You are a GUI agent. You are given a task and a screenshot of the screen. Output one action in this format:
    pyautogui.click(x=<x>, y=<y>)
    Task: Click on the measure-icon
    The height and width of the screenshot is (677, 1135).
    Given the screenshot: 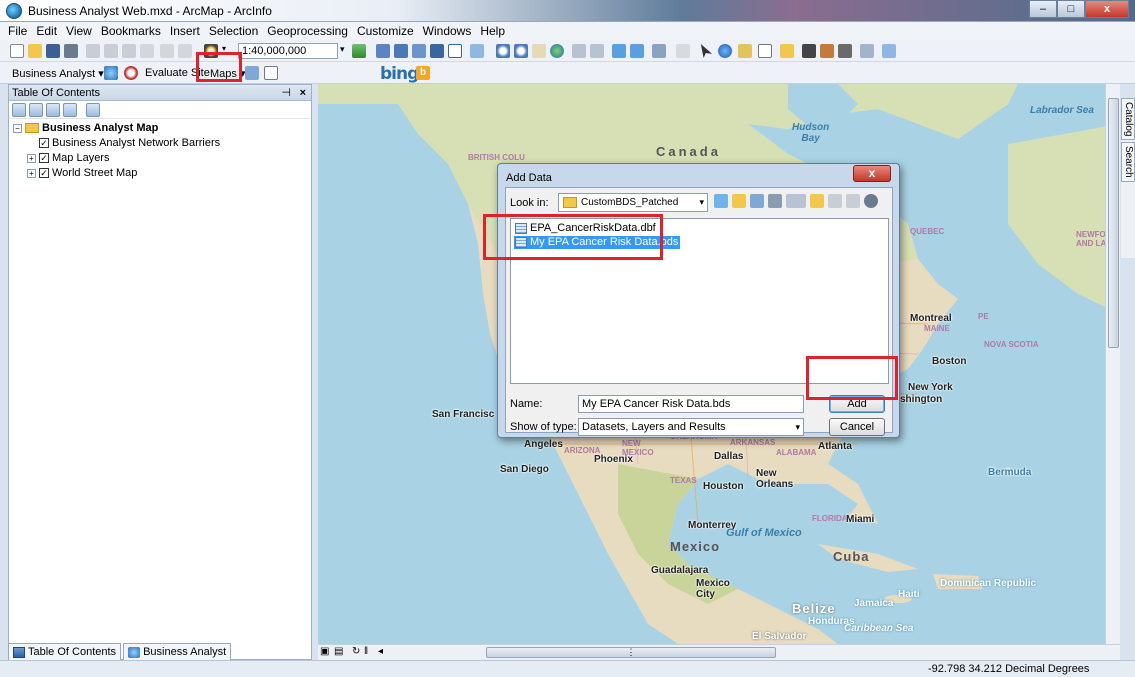 What is the action you would take?
    pyautogui.click(x=867, y=51)
    